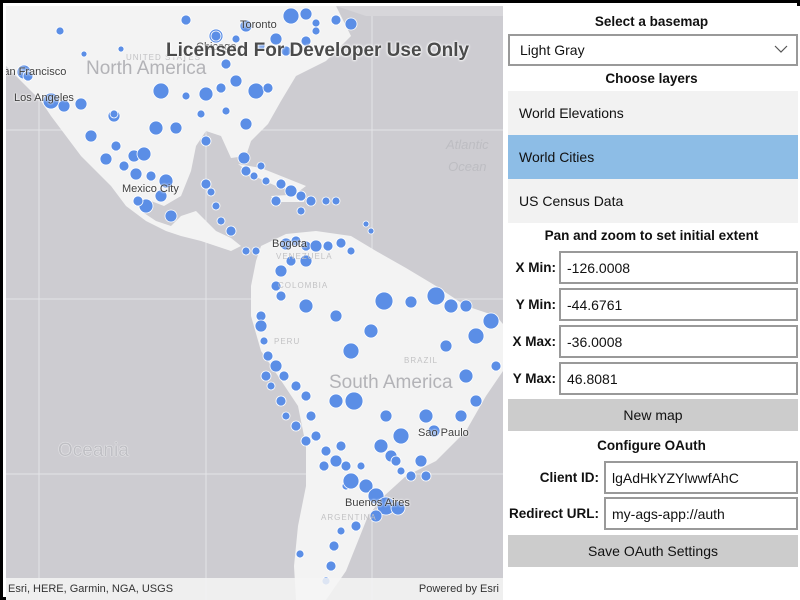 This screenshot has width=800, height=600. Describe the element at coordinates (701, 477) in the screenshot. I see `client-id-input: lgAdHkYZYlwwfAhC` at that location.